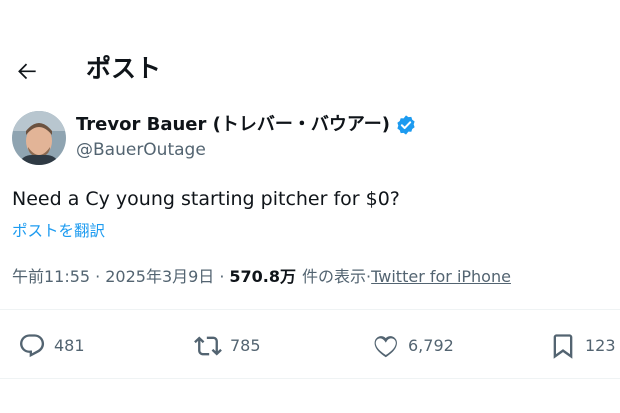  What do you see at coordinates (206, 199) in the screenshot?
I see `tweet-text: Need a Cy young starting pitcher for $0?` at bounding box center [206, 199].